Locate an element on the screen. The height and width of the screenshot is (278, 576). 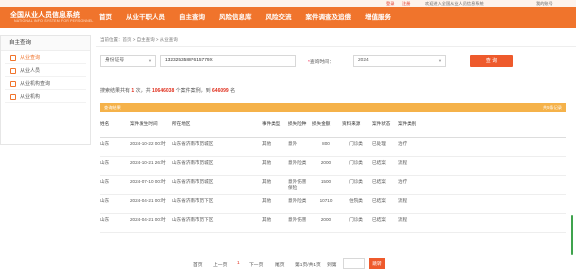
search-stats: 搜索结果共有 1 次，共 10646038 个案件案例，到 646099 名 is located at coordinates (168, 91).